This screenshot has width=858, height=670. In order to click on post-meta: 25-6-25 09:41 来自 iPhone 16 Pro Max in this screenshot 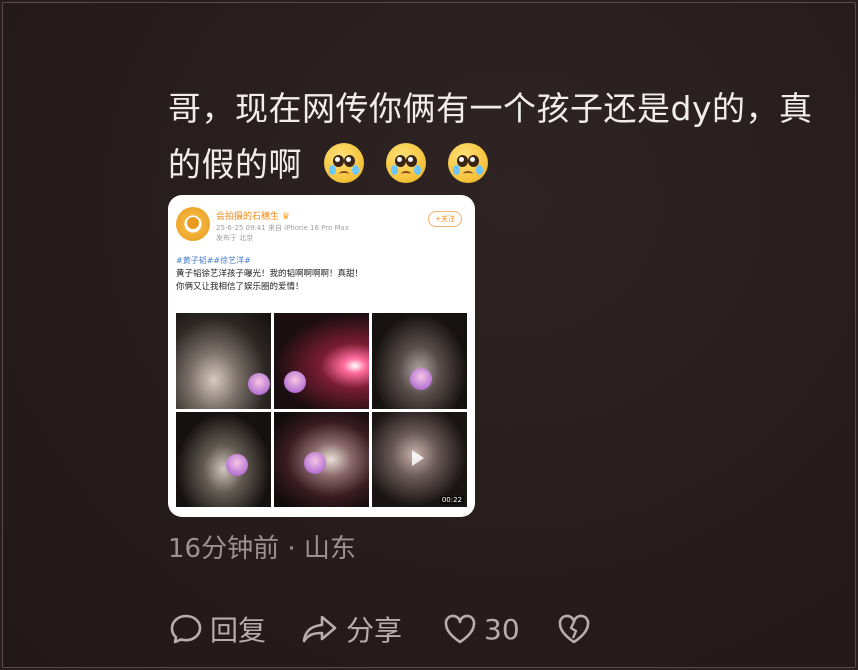, I will do `click(282, 228)`.